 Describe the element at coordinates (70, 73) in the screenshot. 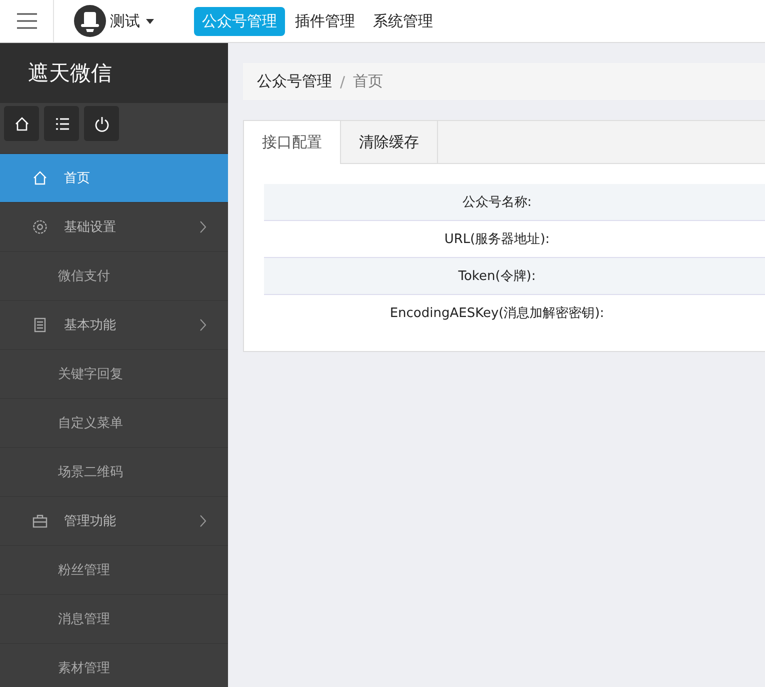

I see `logo-text: 遮天微信` at that location.